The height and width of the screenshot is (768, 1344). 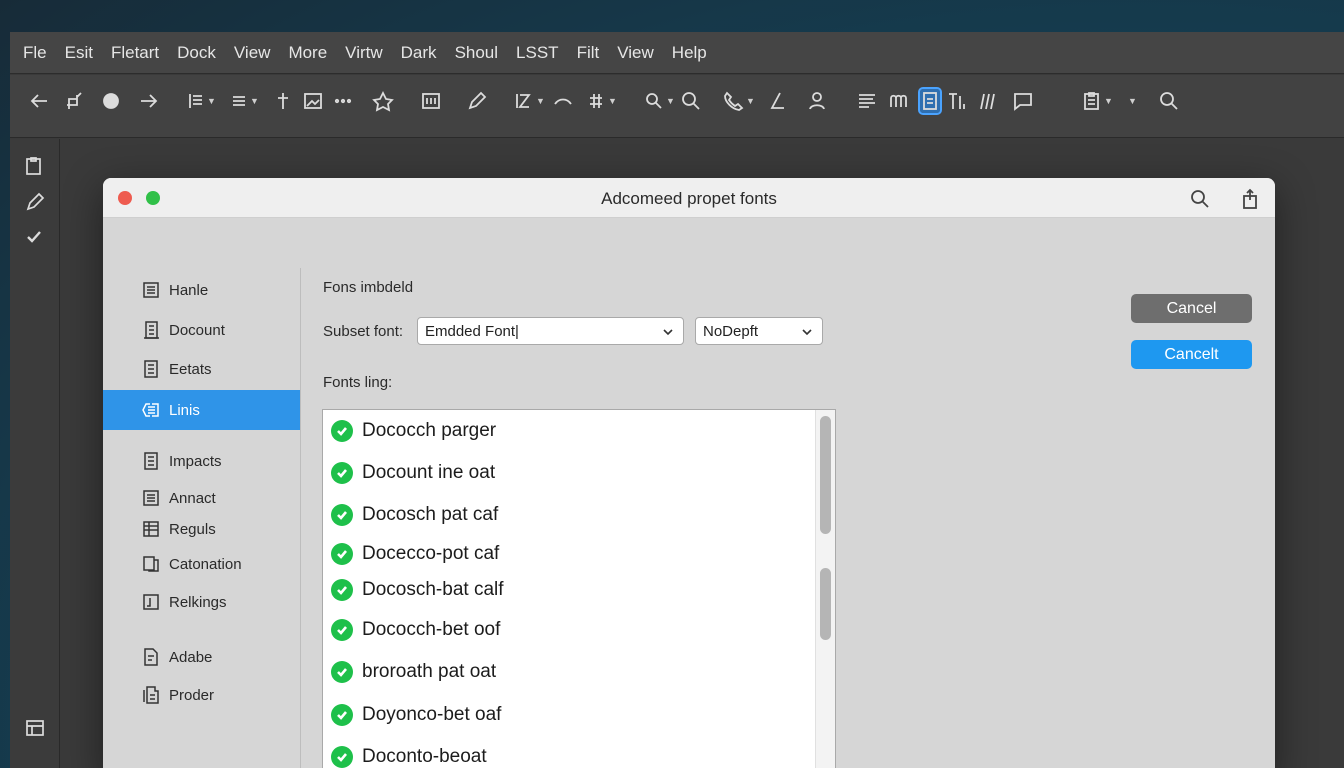 What do you see at coordinates (151, 564) in the screenshot?
I see `copy-icon` at bounding box center [151, 564].